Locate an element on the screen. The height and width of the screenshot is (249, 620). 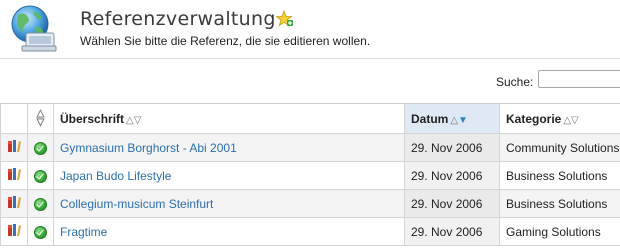
title-cell: Gymnasium Borghorst - Abi 2001 is located at coordinates (229, 147).